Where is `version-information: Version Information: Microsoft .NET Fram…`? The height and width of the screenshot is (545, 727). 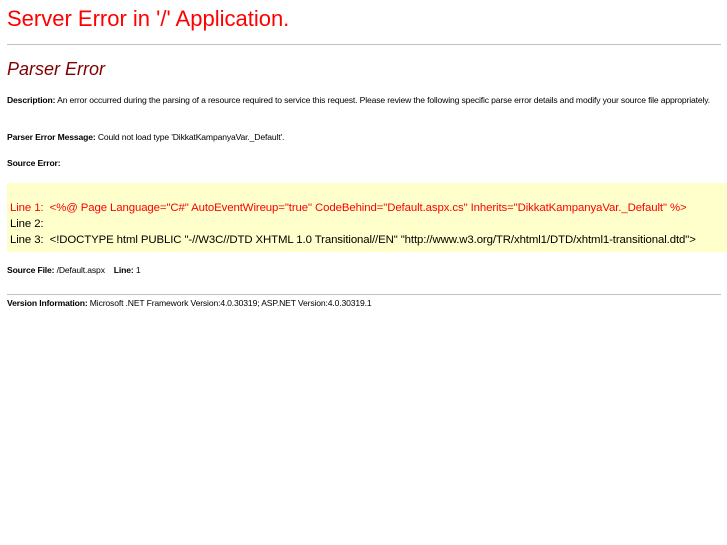
version-information: Version Information: Microsoft .NET Fram… is located at coordinates (189, 303).